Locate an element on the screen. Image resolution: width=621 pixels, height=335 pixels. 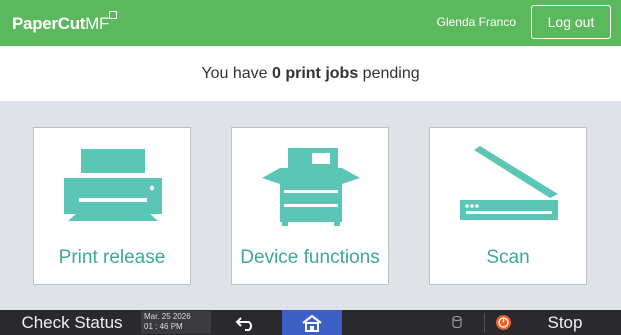
device-functions-label: Device functions is located at coordinates (310, 257).